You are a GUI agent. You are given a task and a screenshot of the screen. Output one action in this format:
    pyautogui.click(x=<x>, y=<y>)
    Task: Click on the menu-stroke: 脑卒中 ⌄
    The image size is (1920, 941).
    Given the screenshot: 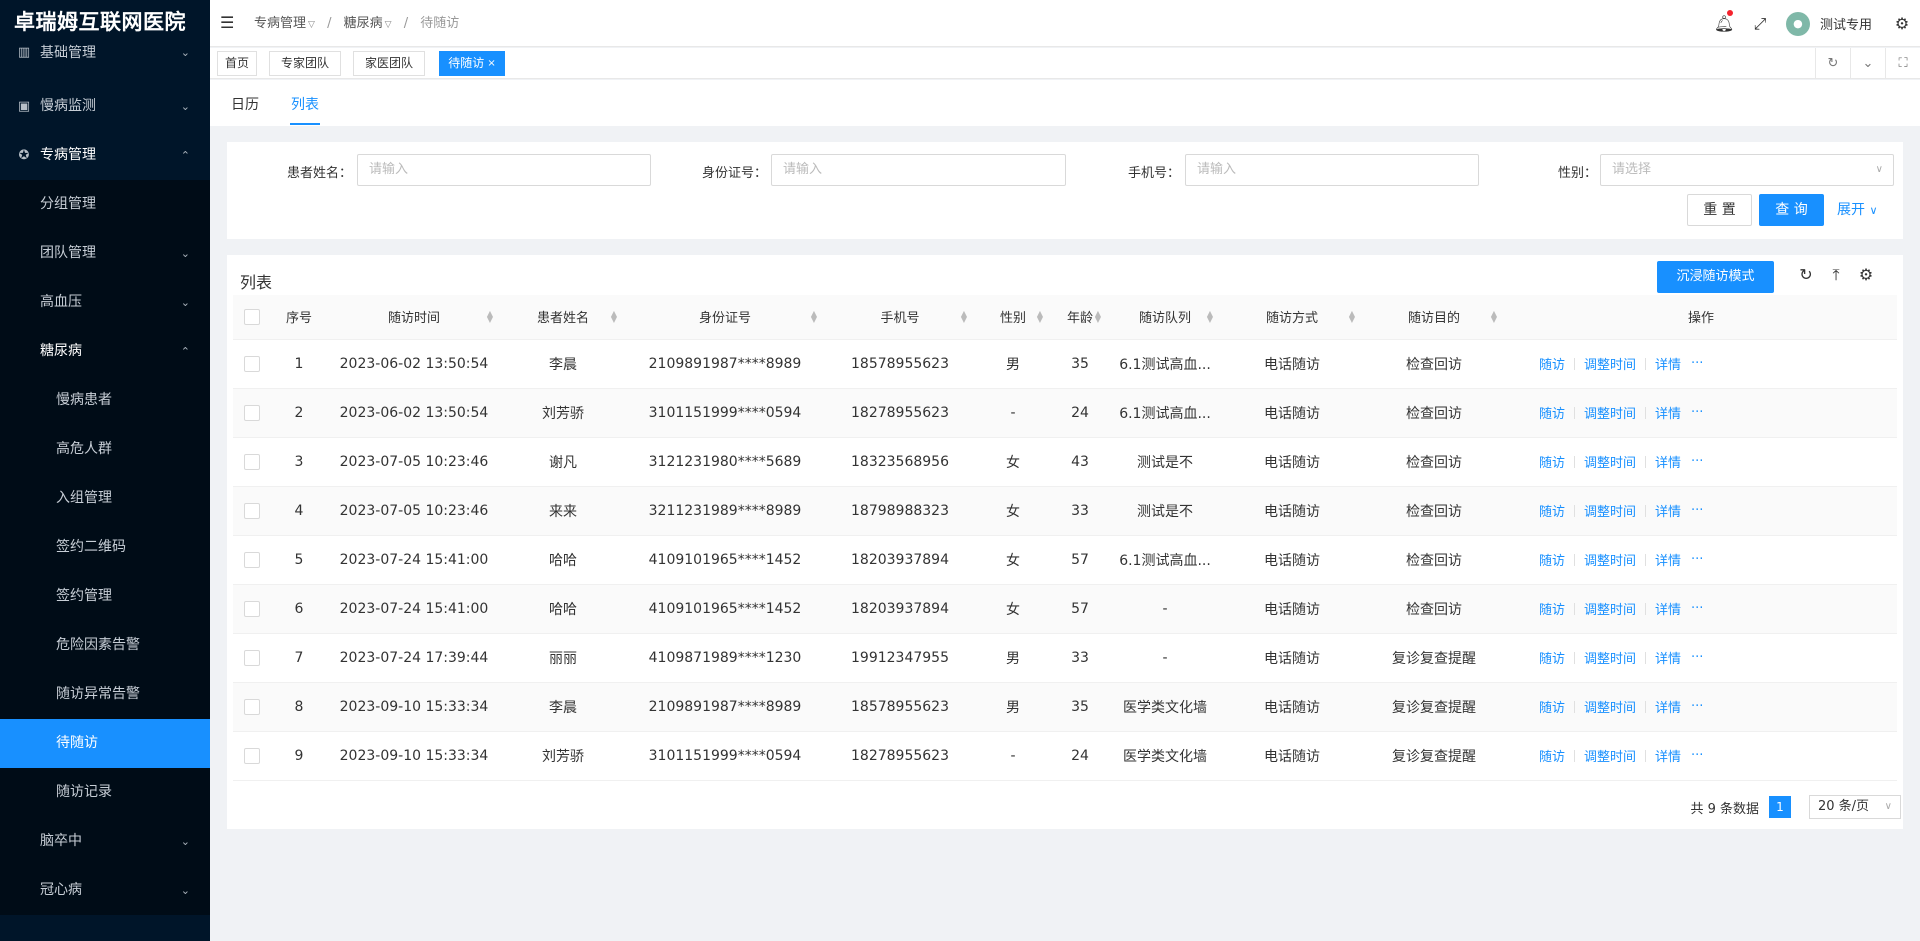 What is the action you would take?
    pyautogui.click(x=105, y=841)
    